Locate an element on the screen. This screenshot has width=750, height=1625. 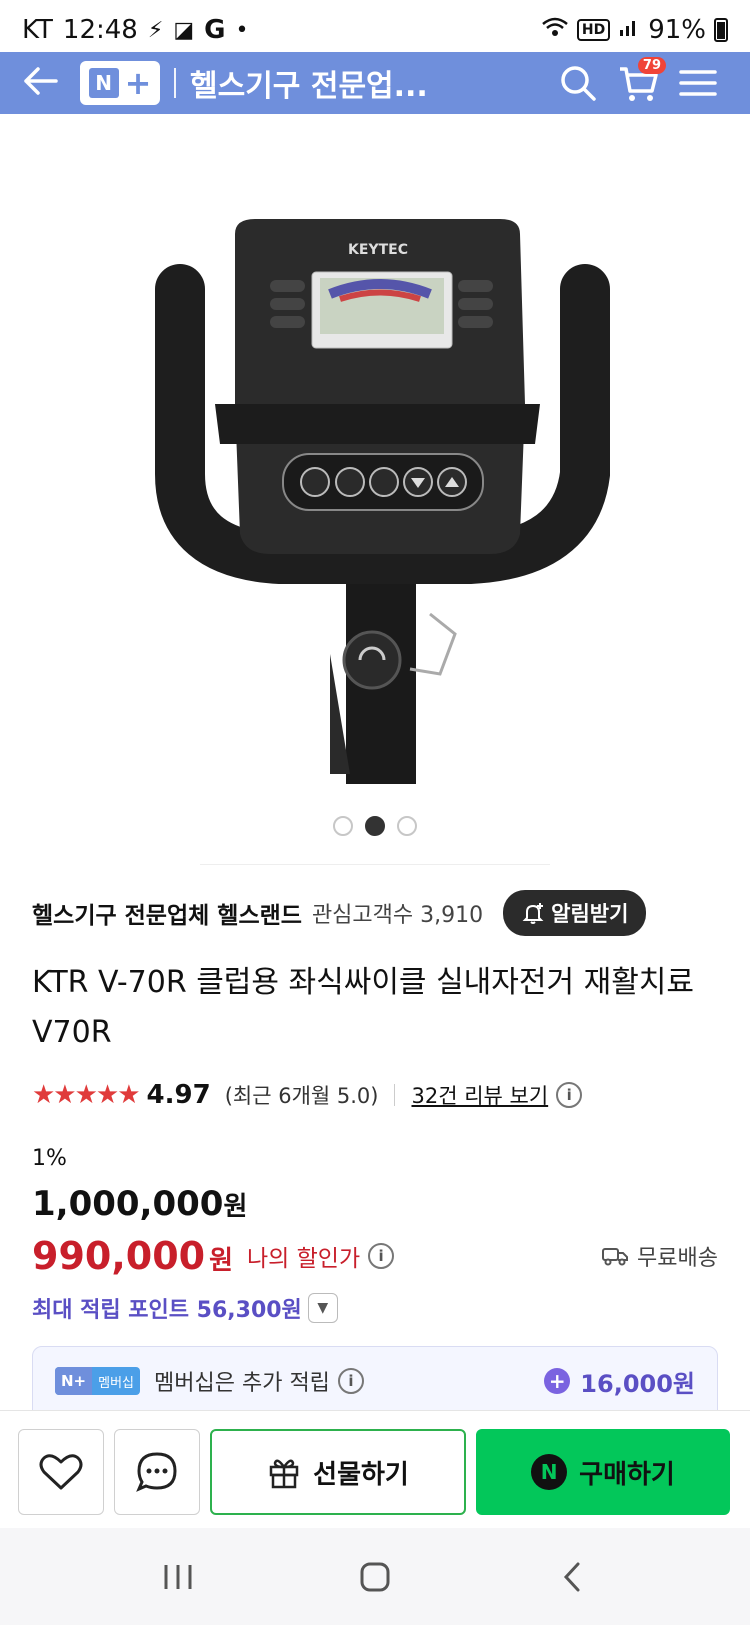
rating-row: ★★★★★ 4.97 (최근 6개월 5.0) 32건 리뷰 보기 i is located at coordinates (307, 1095).